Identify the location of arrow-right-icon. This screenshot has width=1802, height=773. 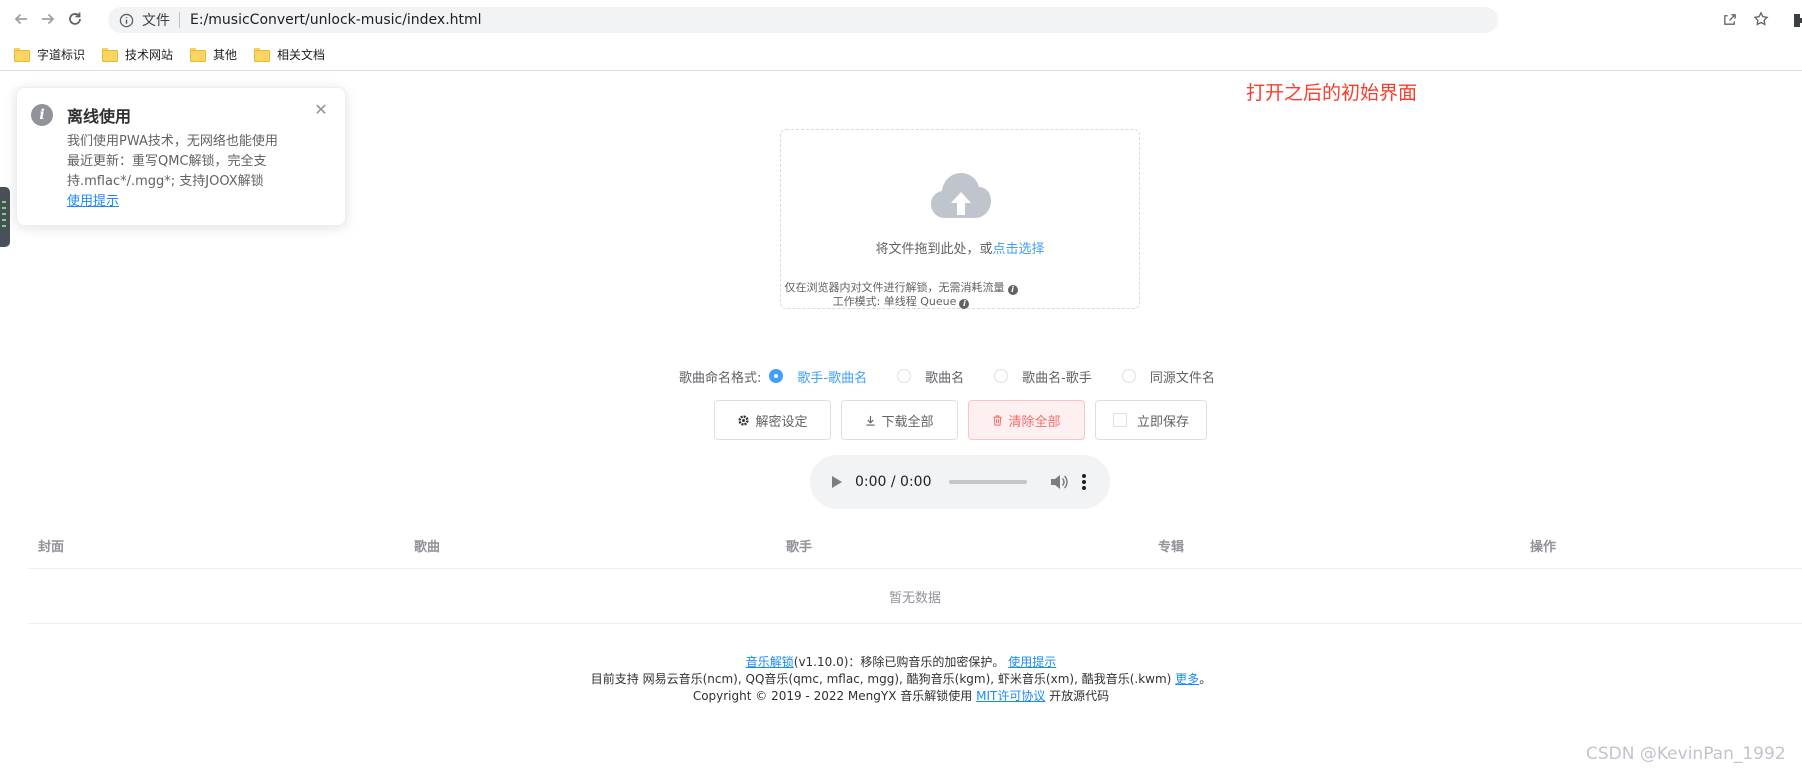
(48, 19).